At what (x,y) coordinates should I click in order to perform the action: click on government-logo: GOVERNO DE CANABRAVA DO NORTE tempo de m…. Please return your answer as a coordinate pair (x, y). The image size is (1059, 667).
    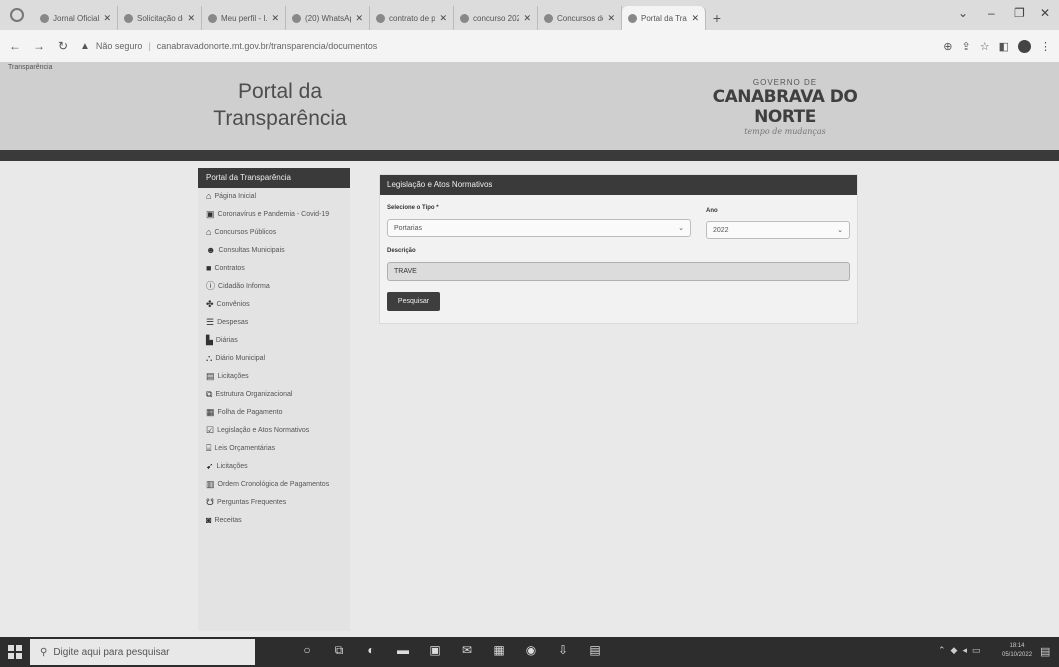
    Looking at the image, I should click on (785, 107).